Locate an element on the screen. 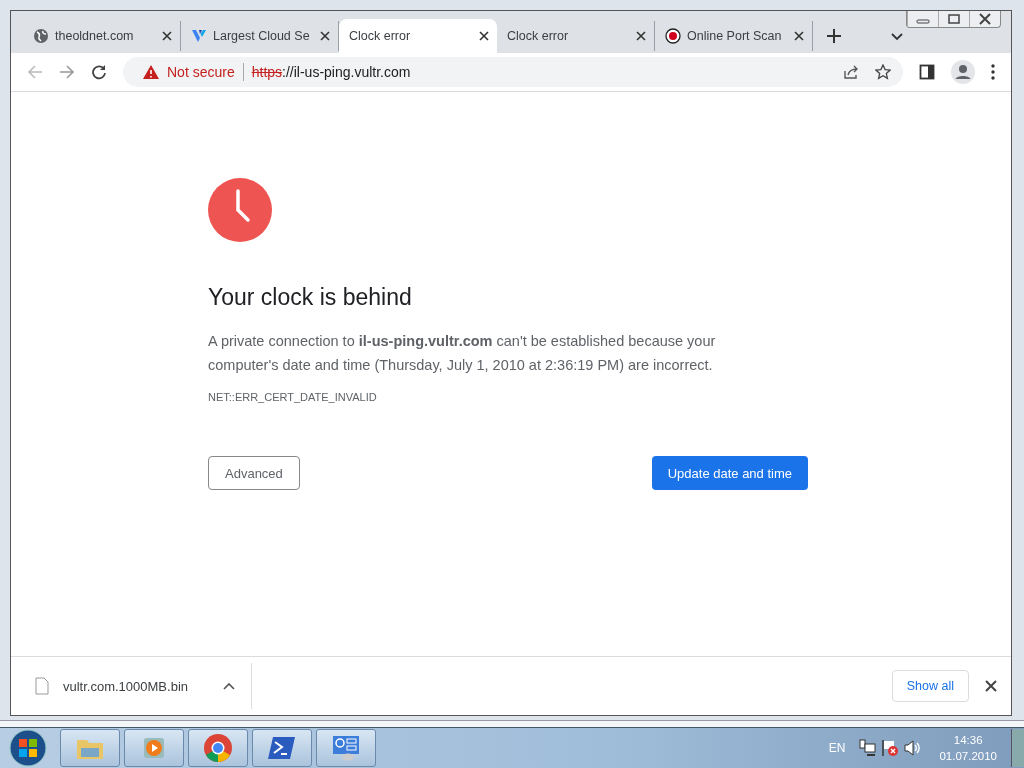 Image resolution: width=1024 pixels, height=768 pixels. url-text: https://il-us-ping.vultr.com is located at coordinates (331, 72).